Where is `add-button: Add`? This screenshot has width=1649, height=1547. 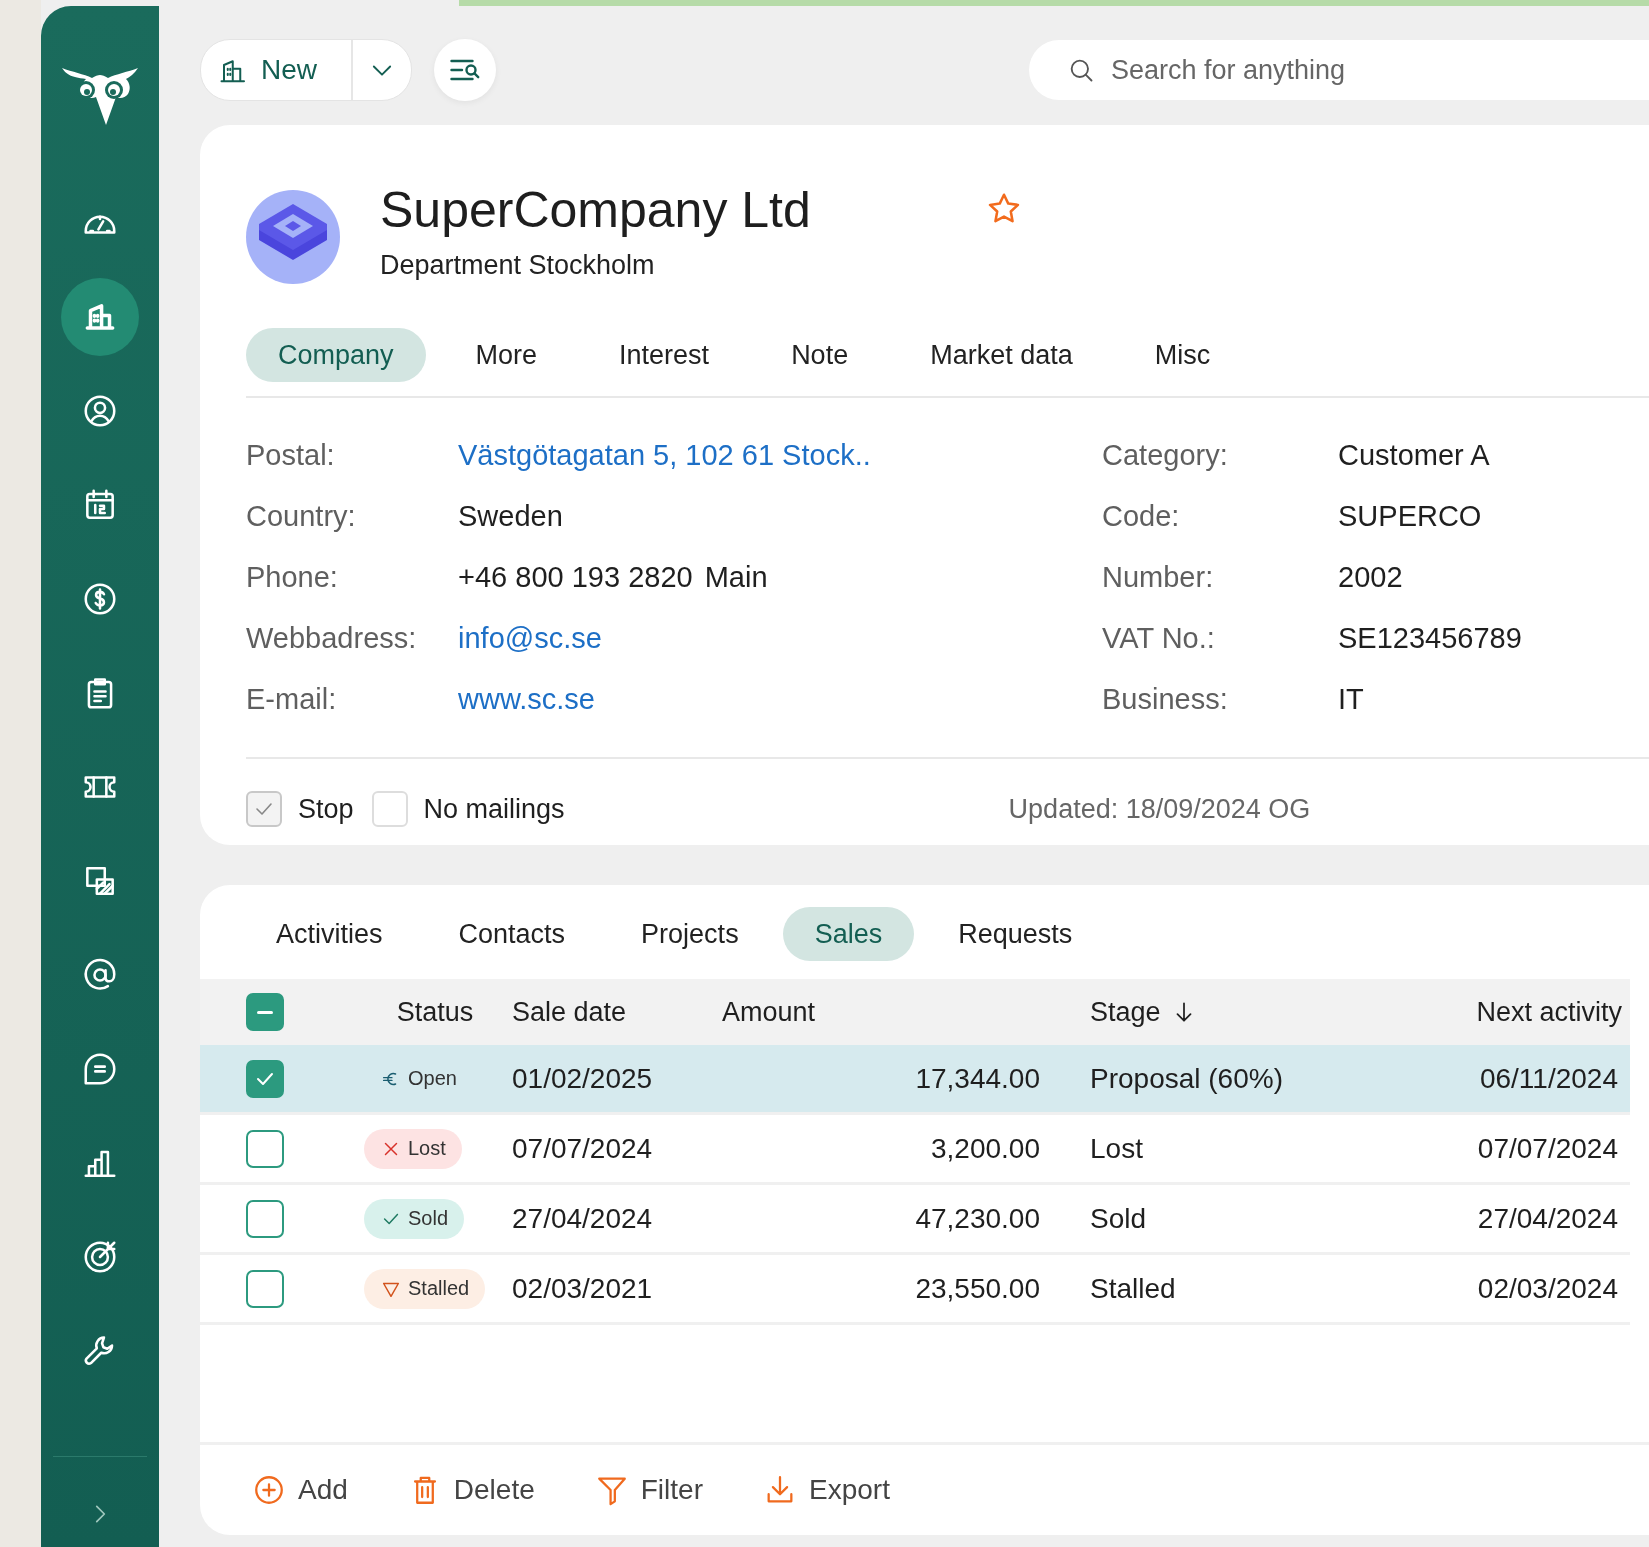 add-button: Add is located at coordinates (300, 1490).